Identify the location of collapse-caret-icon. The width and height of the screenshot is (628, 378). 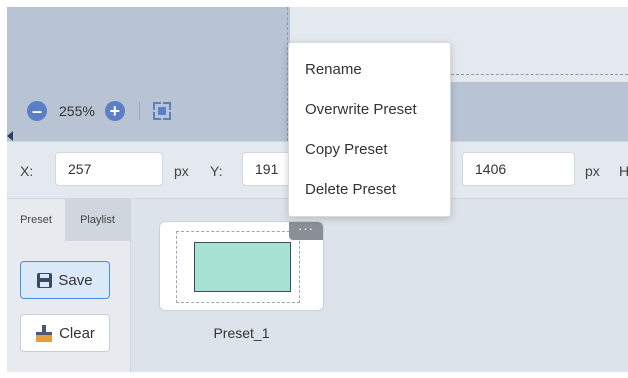
(10, 136).